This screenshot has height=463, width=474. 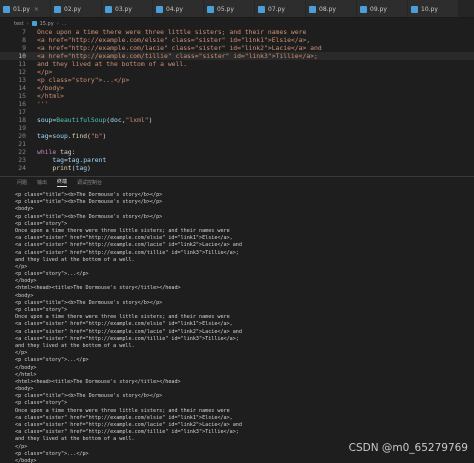 I want to click on breadcrumb-folder: test, so click(x=19, y=24).